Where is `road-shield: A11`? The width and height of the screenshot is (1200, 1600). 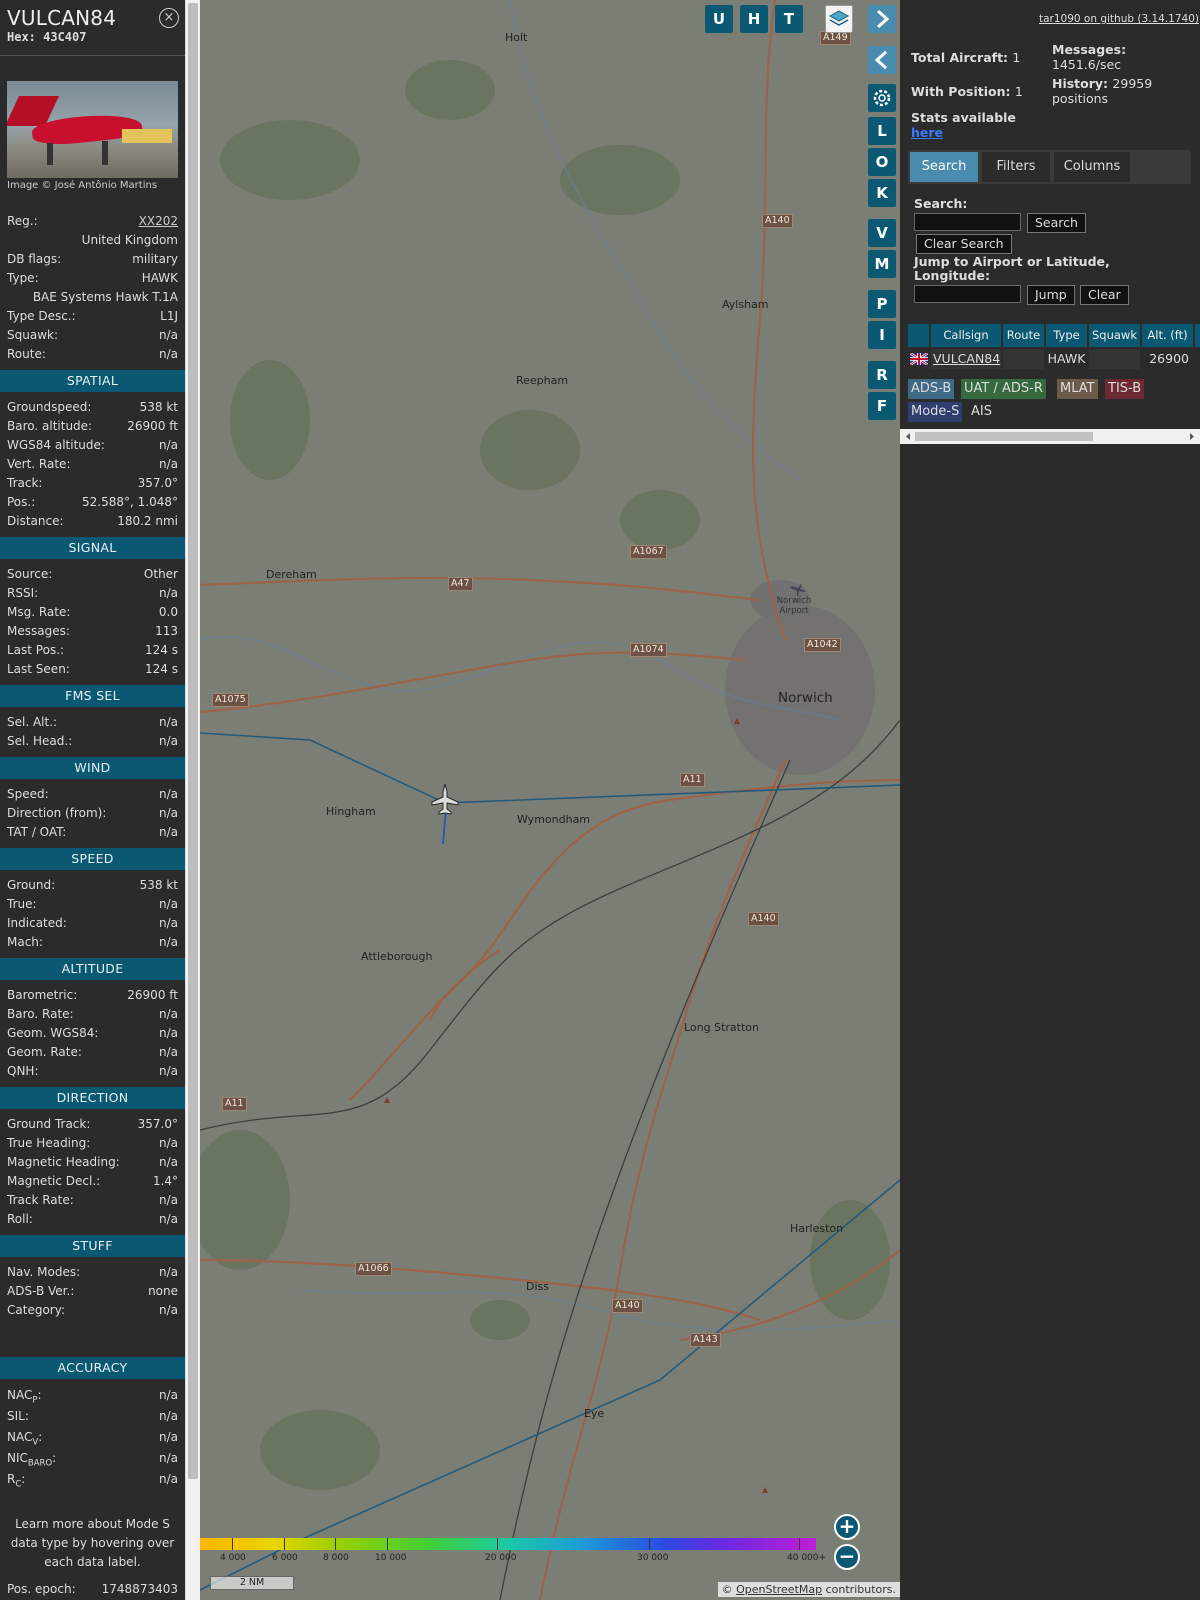 road-shield: A11 is located at coordinates (692, 780).